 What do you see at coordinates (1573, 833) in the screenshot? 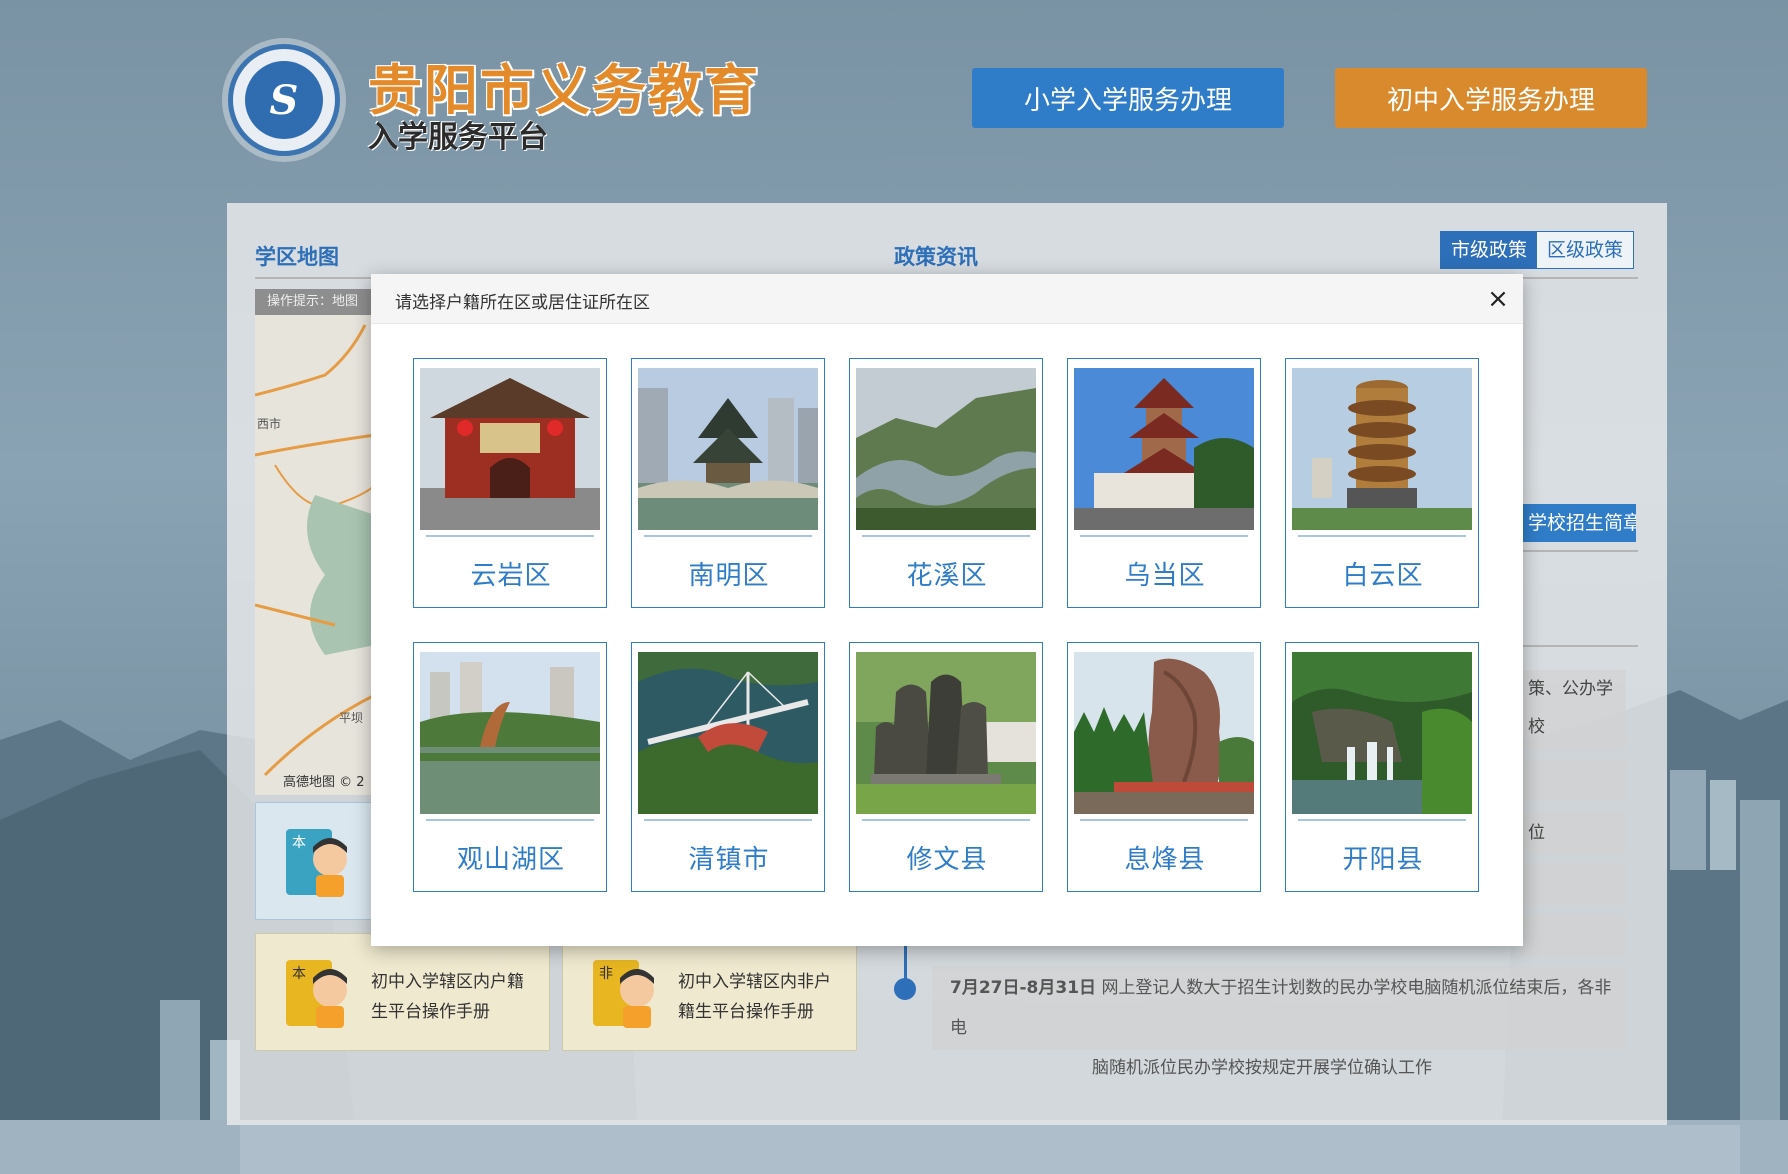
I see `policy-snippet-2: 位` at bounding box center [1573, 833].